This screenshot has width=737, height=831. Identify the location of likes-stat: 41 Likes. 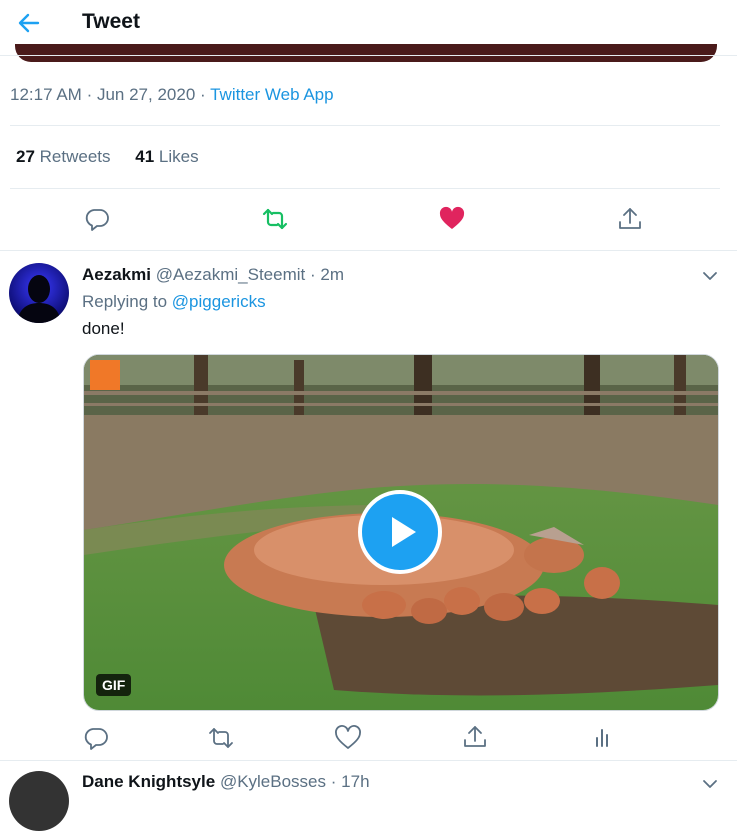
(166, 156).